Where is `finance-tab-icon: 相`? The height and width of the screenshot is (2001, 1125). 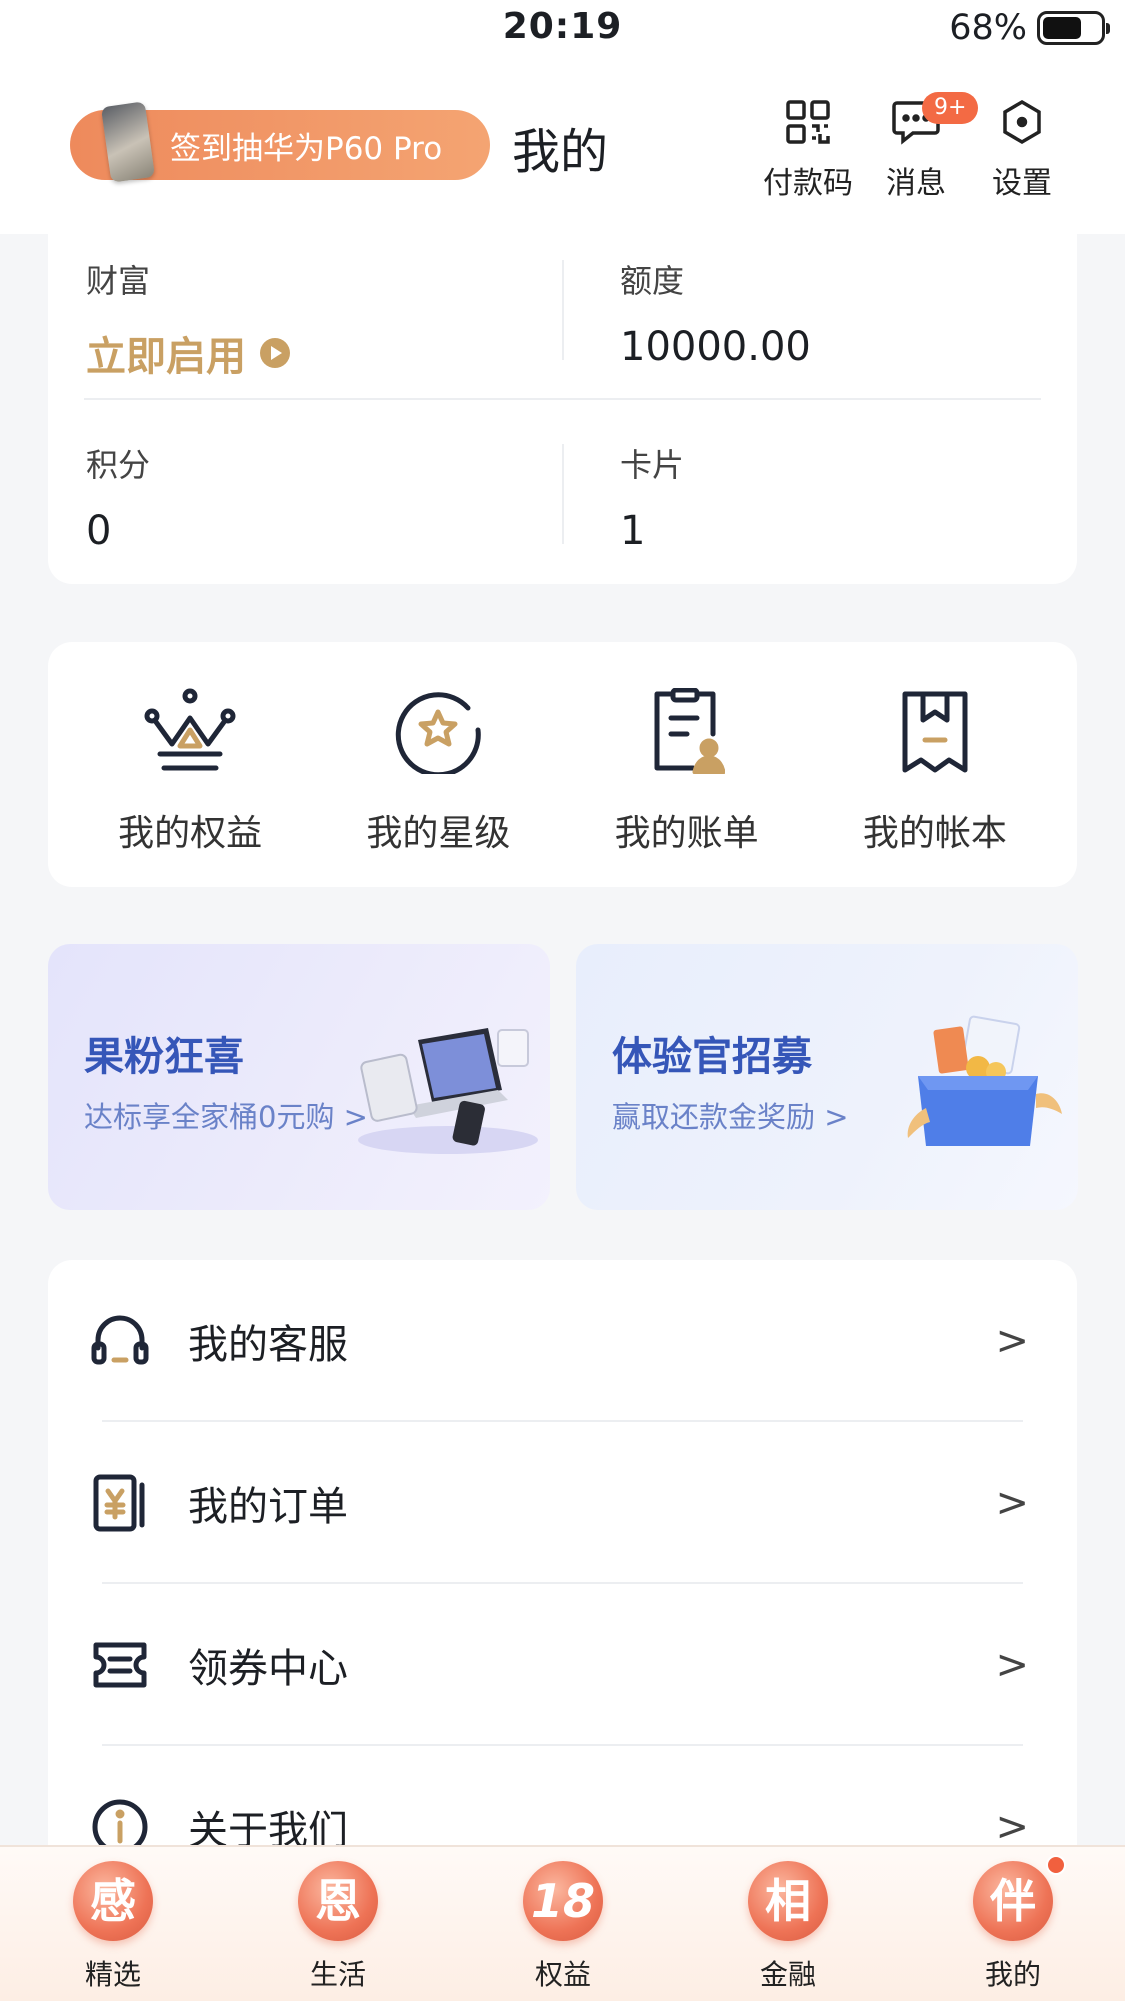 finance-tab-icon: 相 is located at coordinates (788, 1901).